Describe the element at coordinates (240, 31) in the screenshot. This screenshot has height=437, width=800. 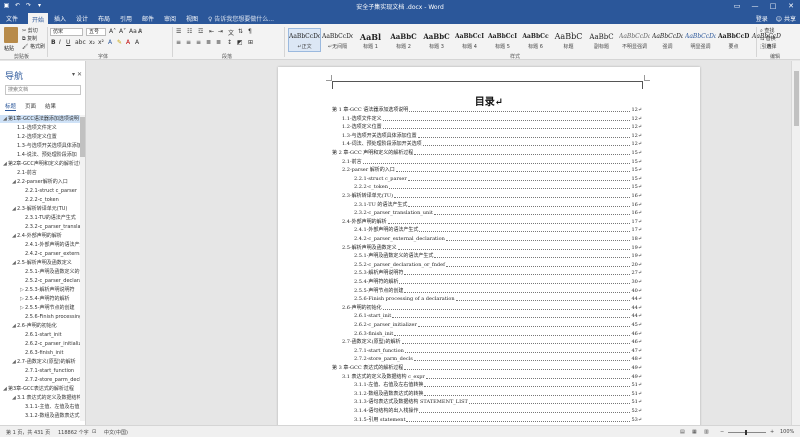
I see `sort-icon: ⇅` at that location.